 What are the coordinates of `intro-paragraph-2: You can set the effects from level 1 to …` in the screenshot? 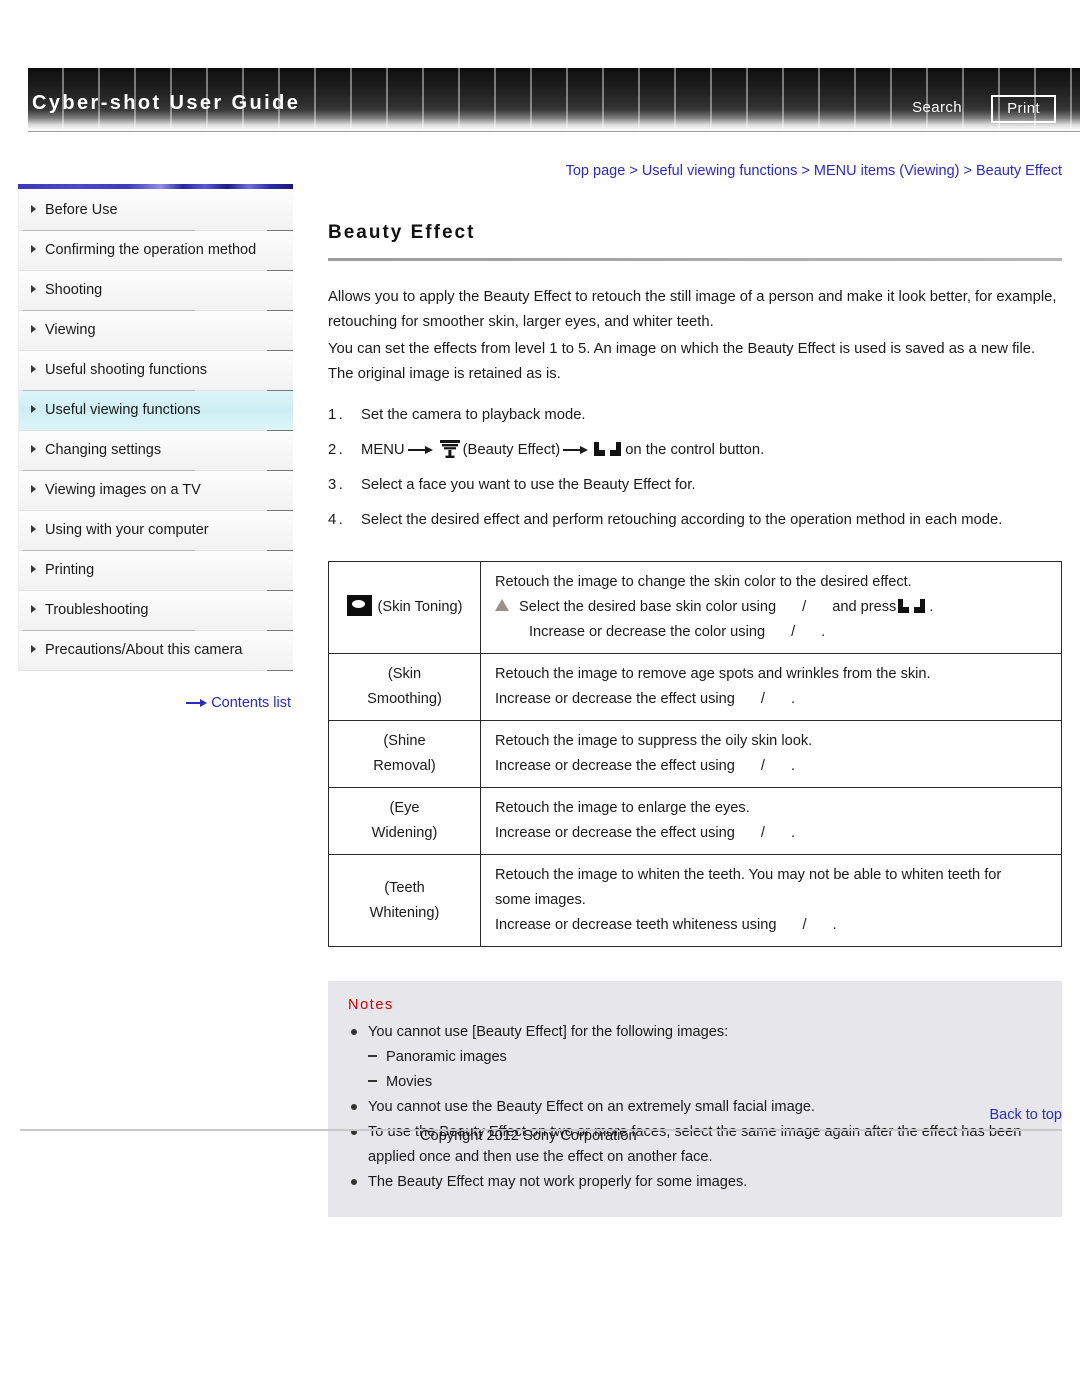 It's located at (682, 361).